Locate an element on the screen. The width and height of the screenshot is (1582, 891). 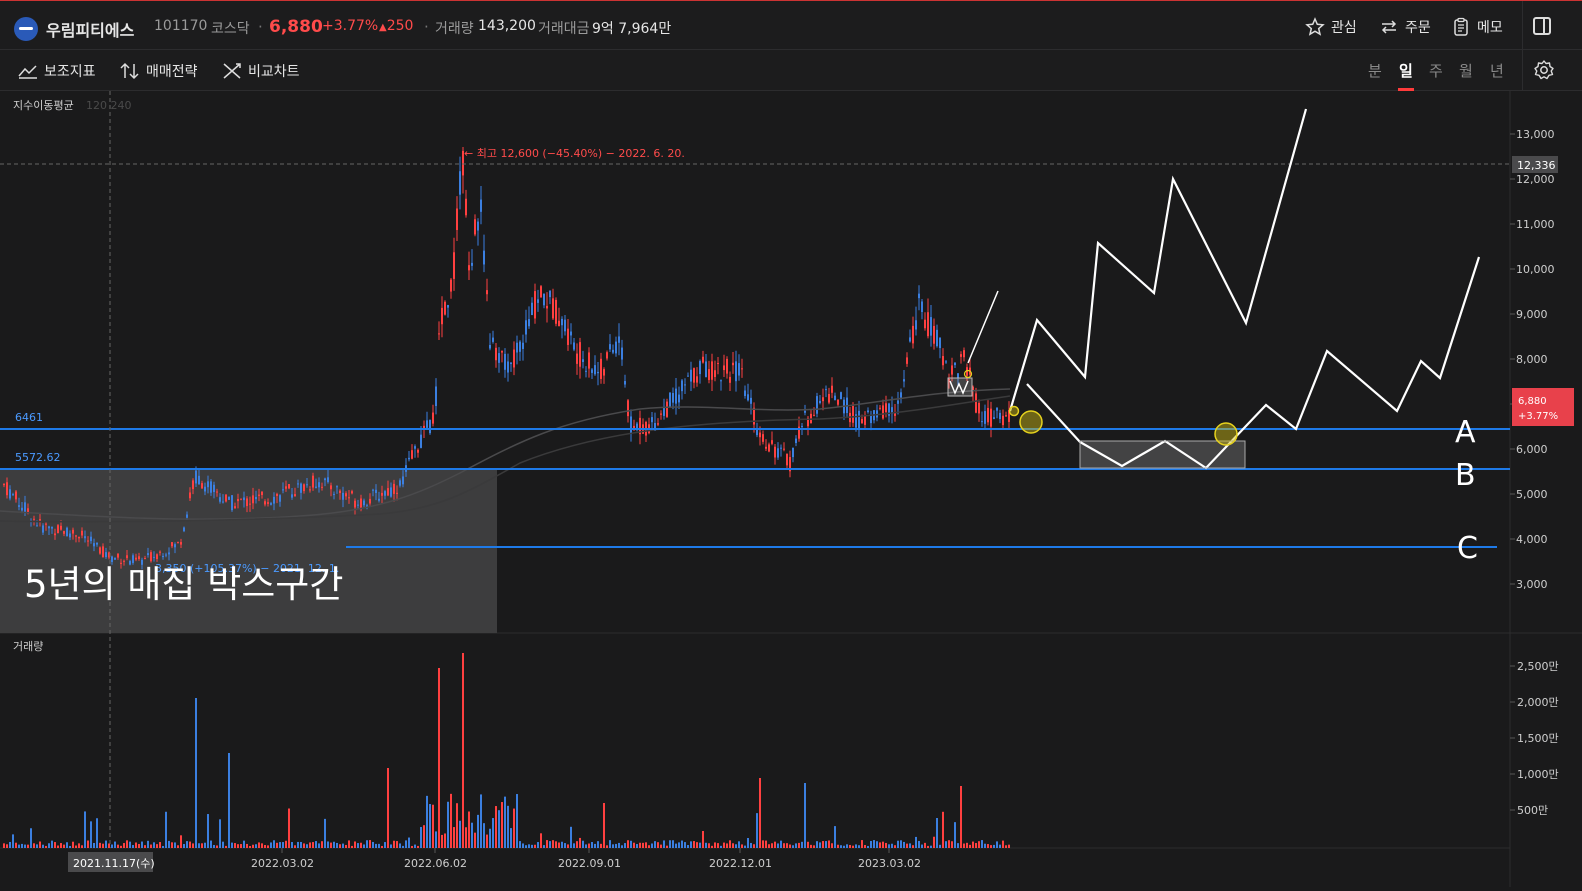
gear-icon is located at coordinates (1544, 70).